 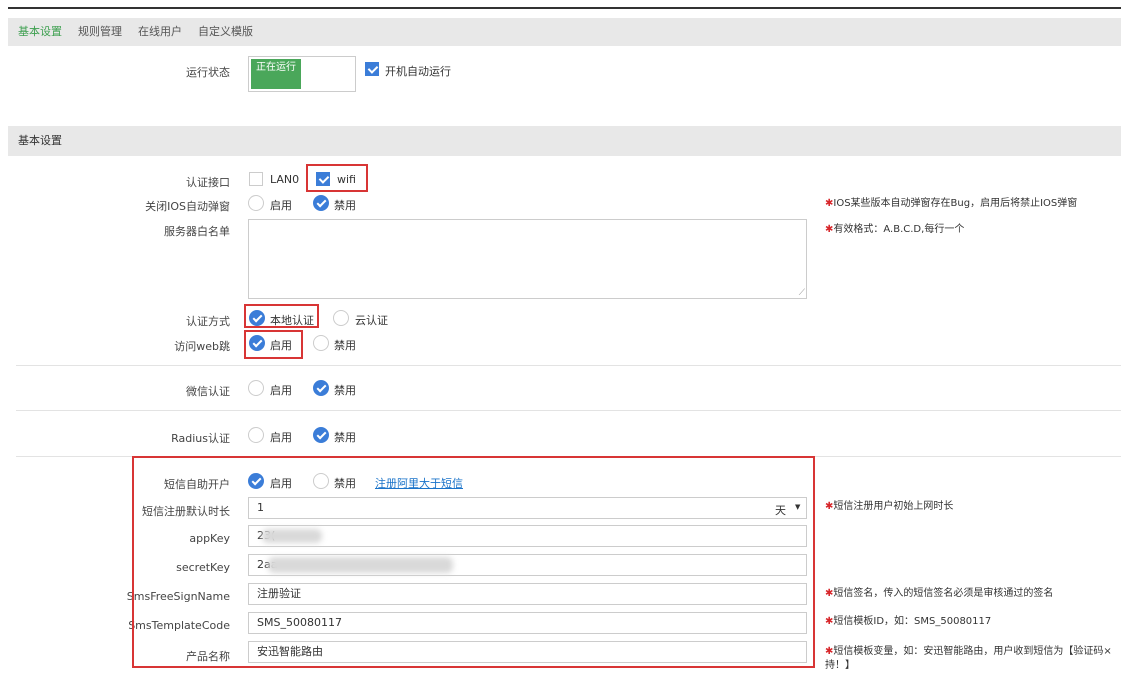 I want to click on lan0-label: LAN0, so click(x=285, y=179).